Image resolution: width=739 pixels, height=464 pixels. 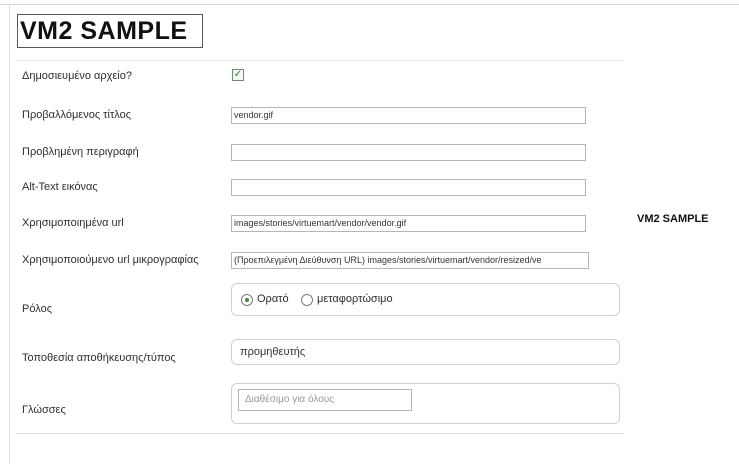 What do you see at coordinates (320, 60) in the screenshot?
I see `panel-top-border` at bounding box center [320, 60].